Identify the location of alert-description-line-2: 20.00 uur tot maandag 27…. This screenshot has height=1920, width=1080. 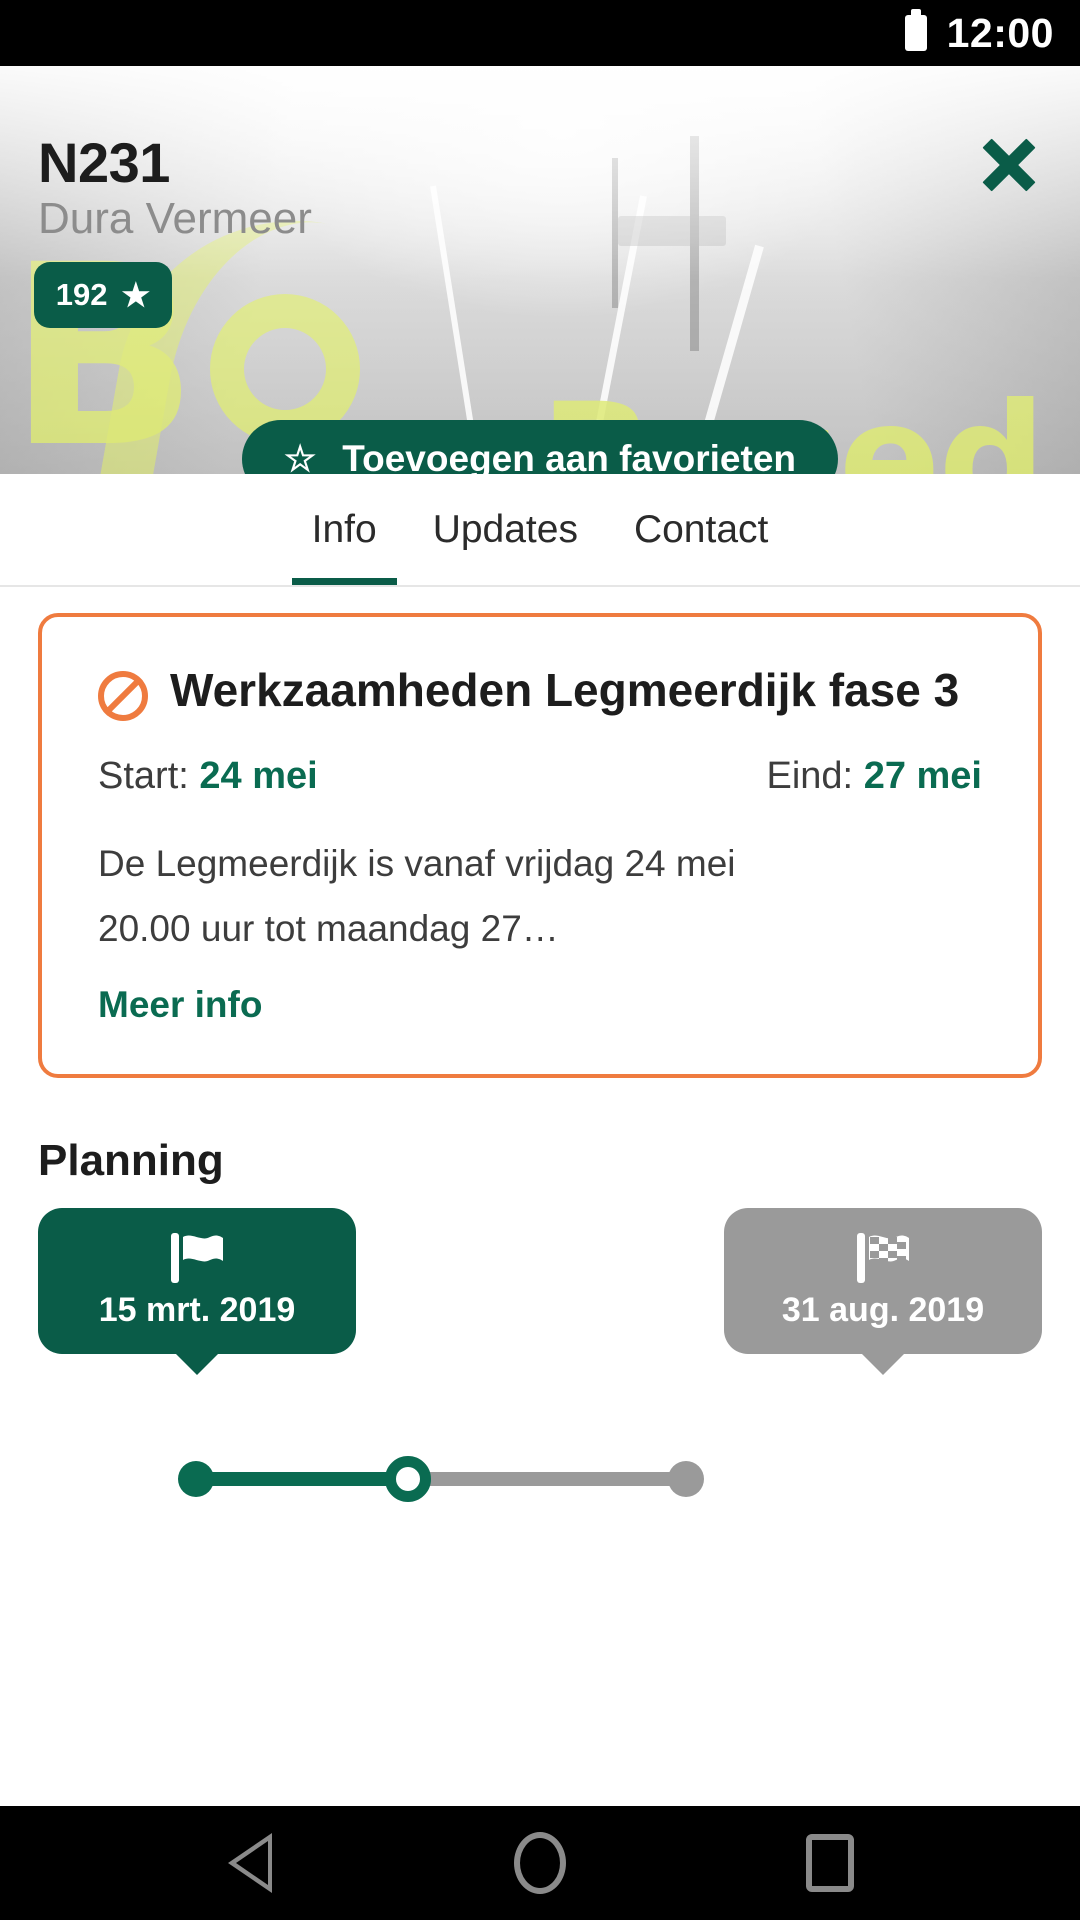
(328, 928).